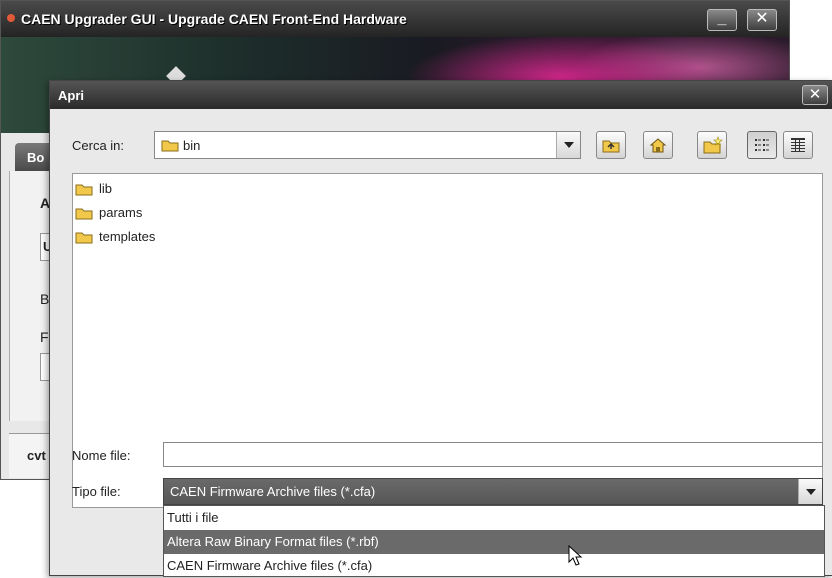 The height and width of the screenshot is (578, 832). I want to click on main-close-button: ✕, so click(762, 20).